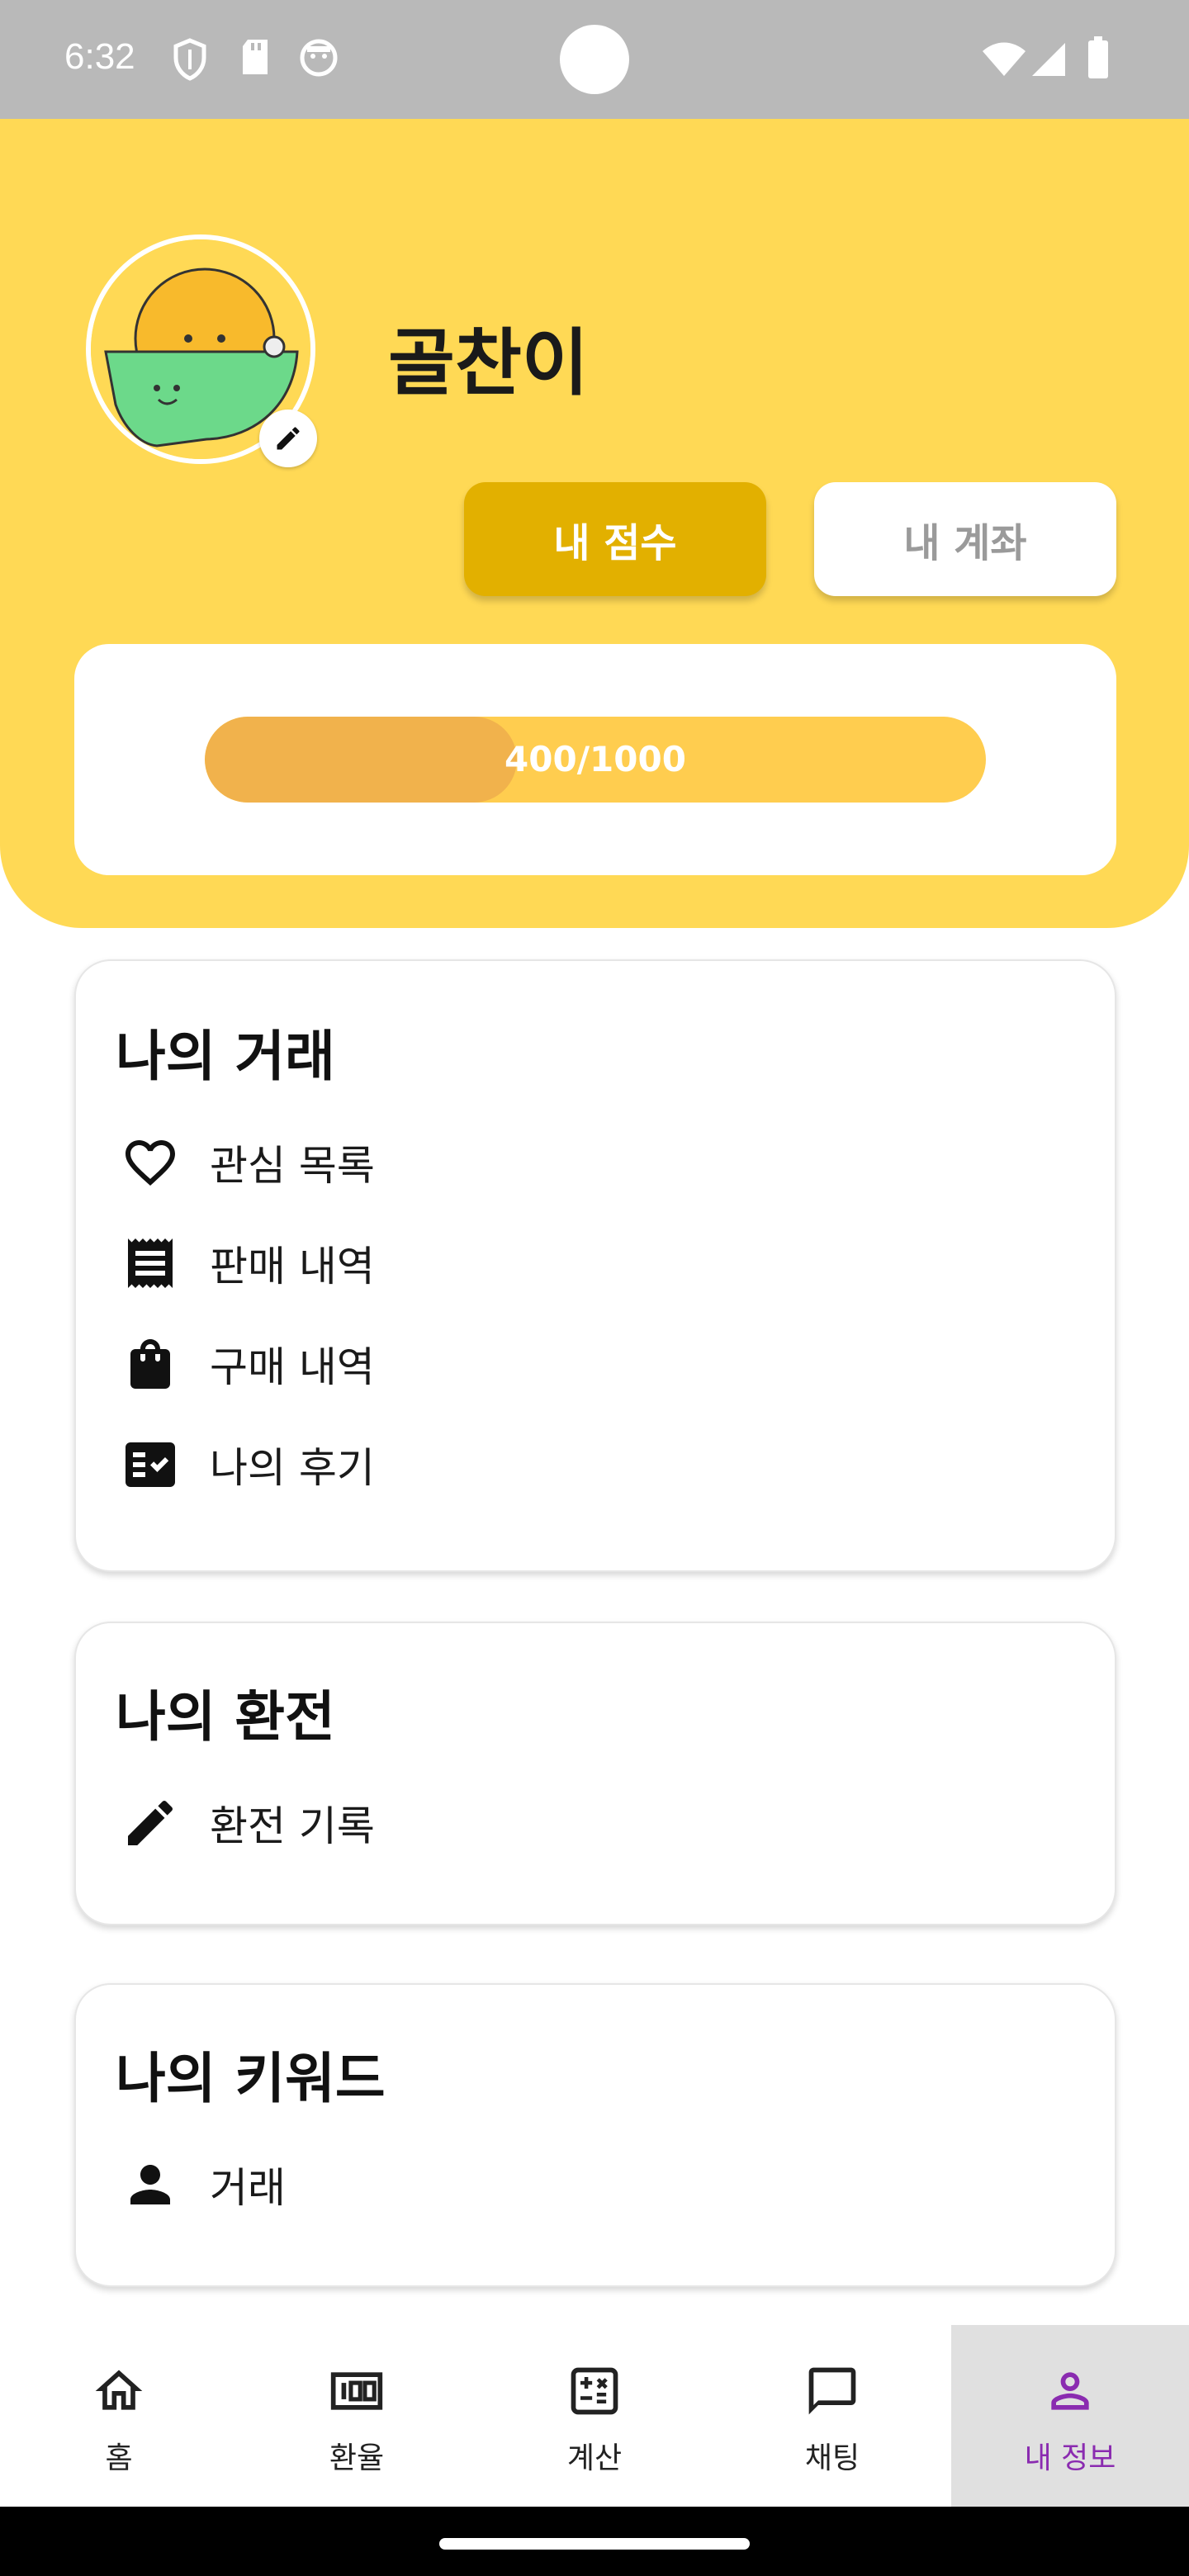 This screenshot has width=1189, height=2576. Describe the element at coordinates (150, 1263) in the screenshot. I see `receipt-icon` at that location.